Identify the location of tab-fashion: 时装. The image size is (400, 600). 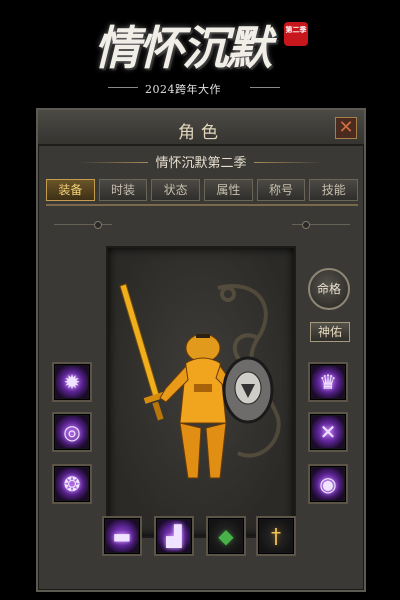
(123, 190).